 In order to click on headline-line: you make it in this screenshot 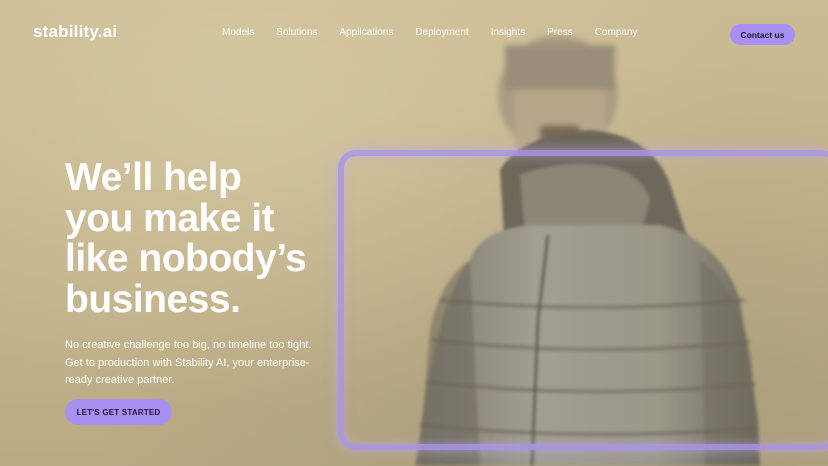, I will do `click(170, 218)`.